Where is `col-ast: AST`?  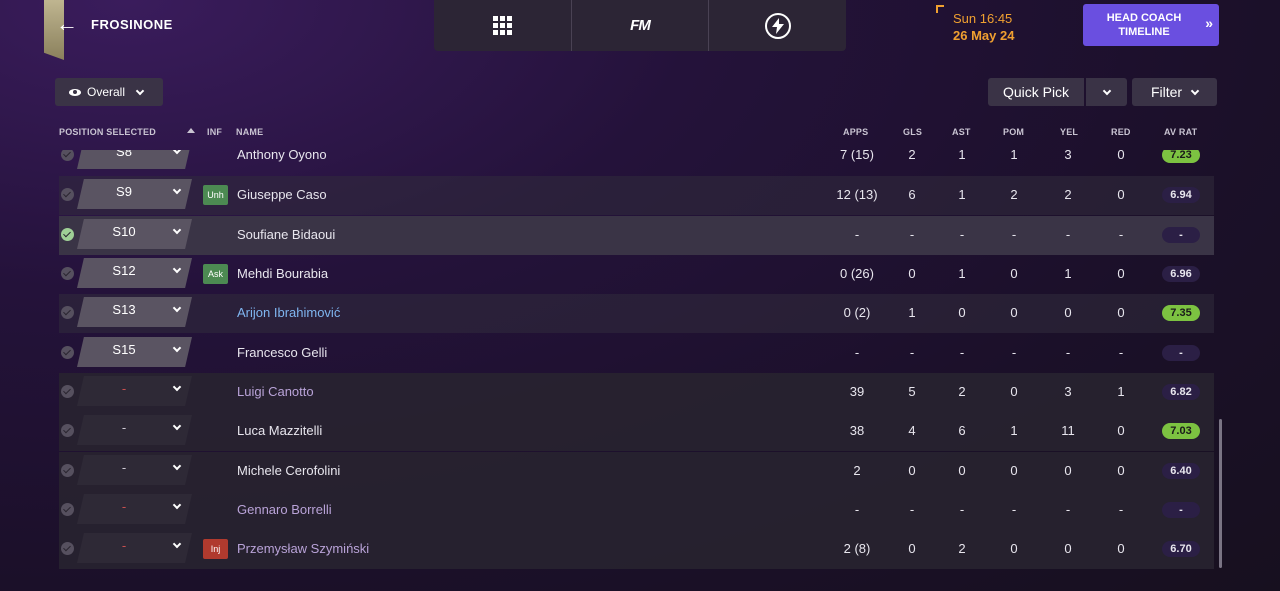 col-ast: AST is located at coordinates (961, 132).